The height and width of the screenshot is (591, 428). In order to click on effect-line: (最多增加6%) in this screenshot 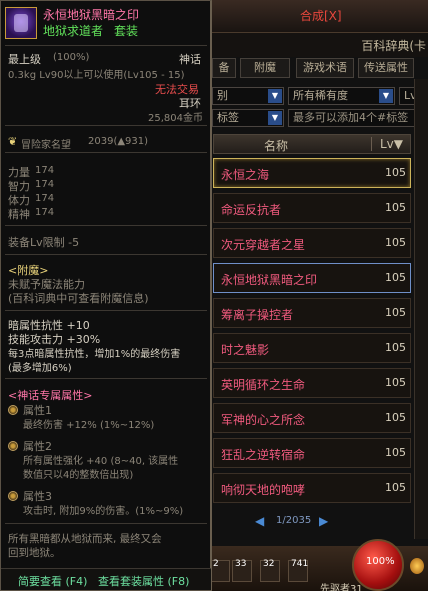, I will do `click(40, 368)`.